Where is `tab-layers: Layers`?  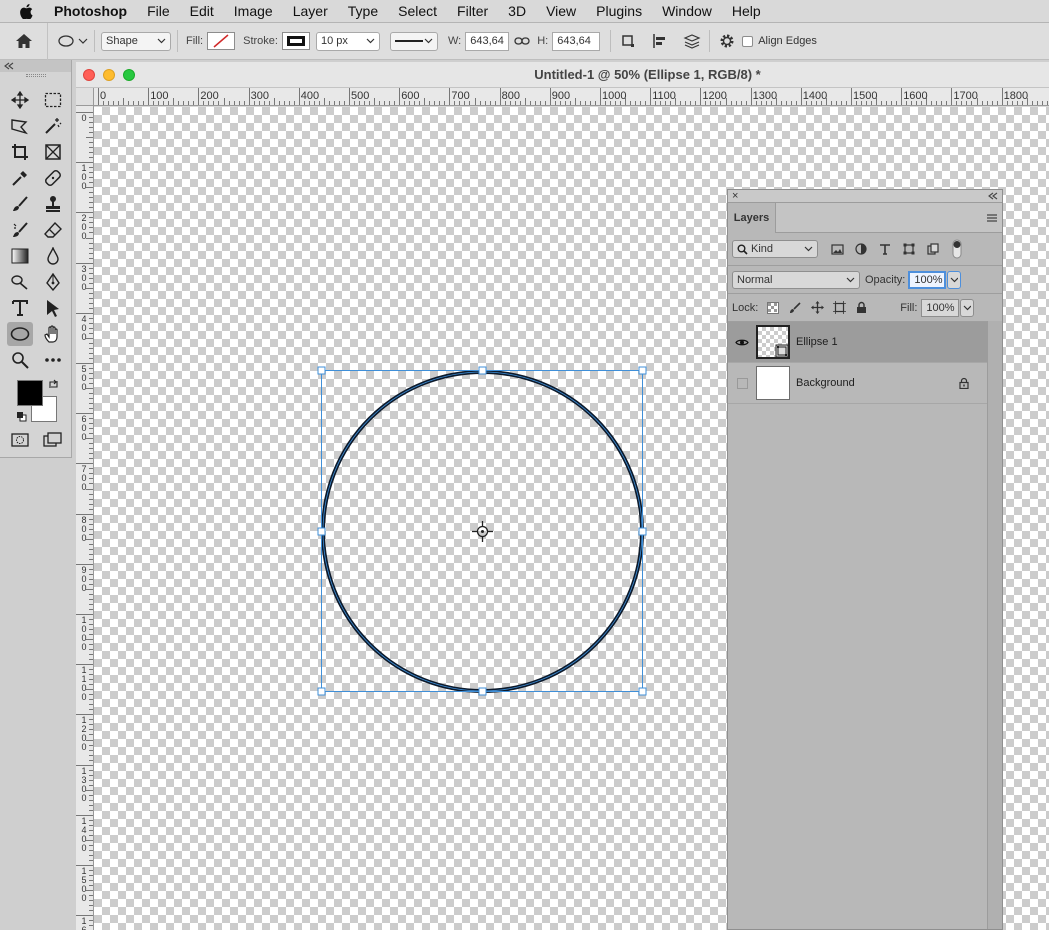
tab-layers: Layers is located at coordinates (752, 218).